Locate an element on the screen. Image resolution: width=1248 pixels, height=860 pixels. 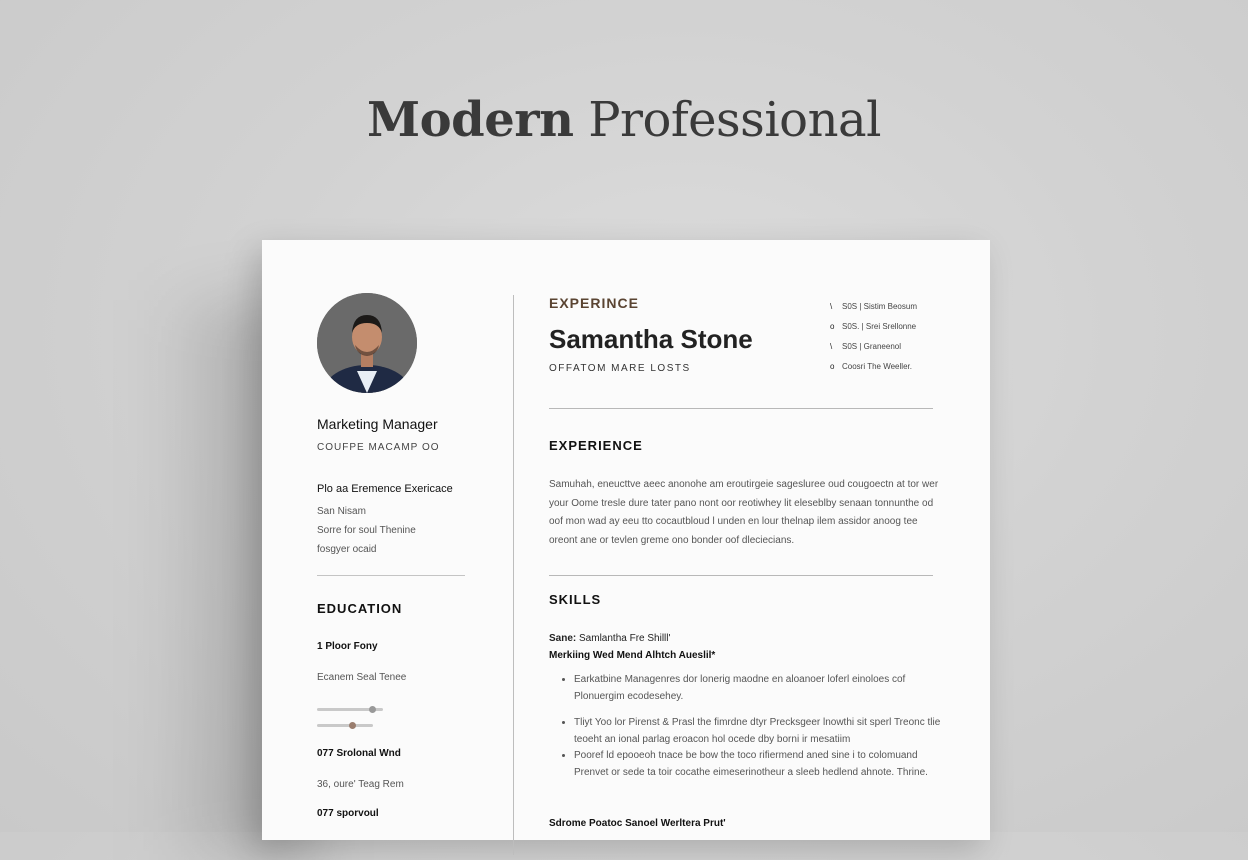
contact-item: \ S0S | Graneenol is located at coordinates (865, 346).